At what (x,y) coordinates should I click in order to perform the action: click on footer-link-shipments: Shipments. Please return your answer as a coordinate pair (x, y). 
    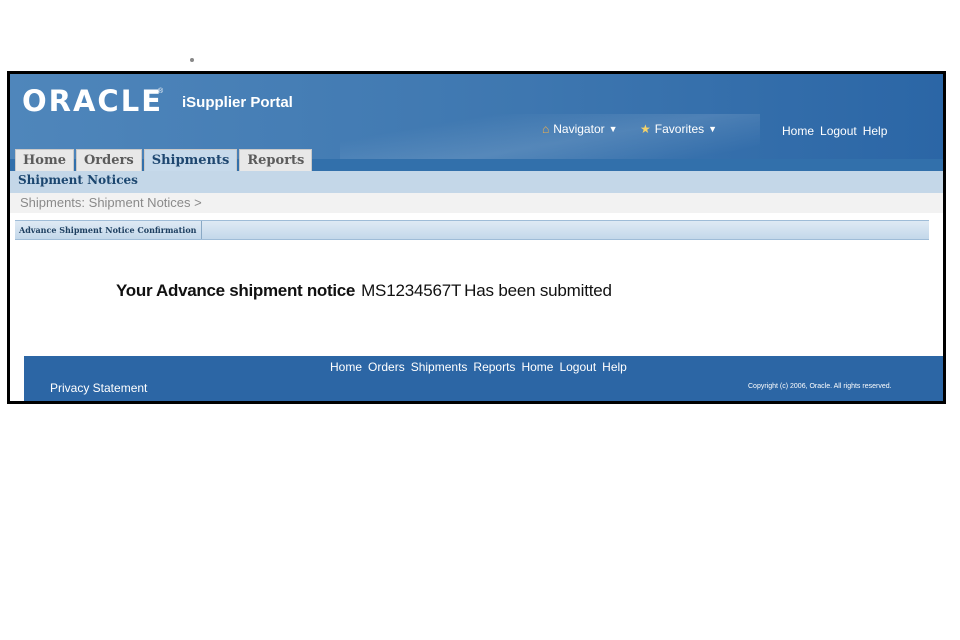
    Looking at the image, I should click on (439, 367).